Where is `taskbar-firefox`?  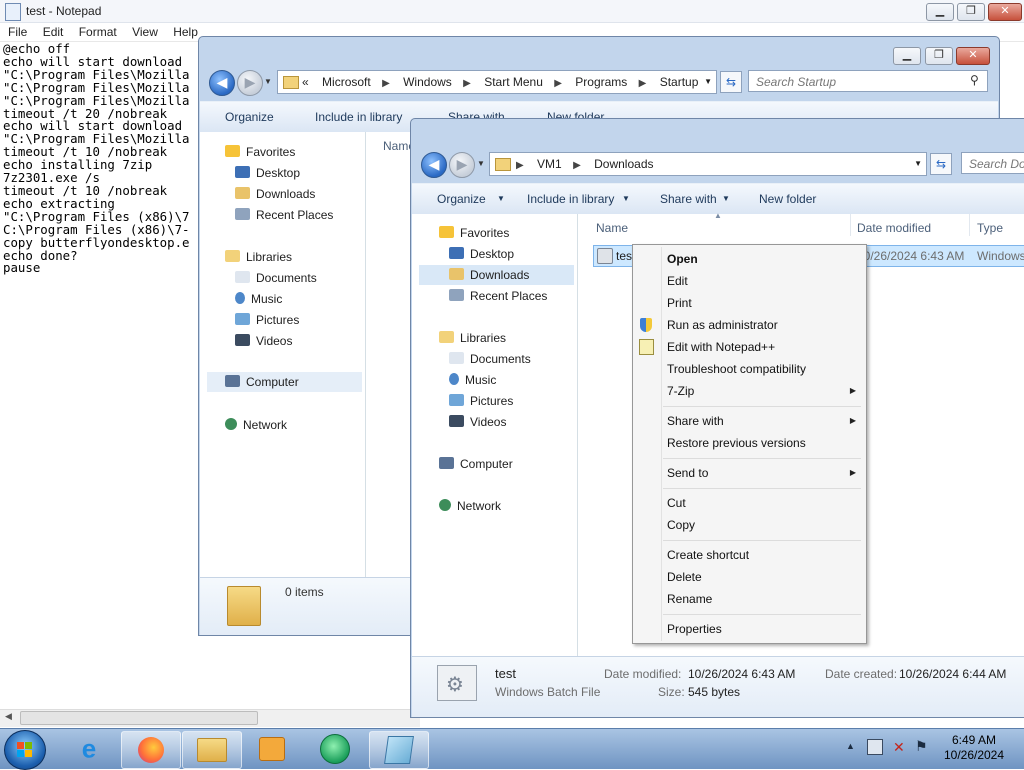
taskbar-firefox is located at coordinates (151, 750).